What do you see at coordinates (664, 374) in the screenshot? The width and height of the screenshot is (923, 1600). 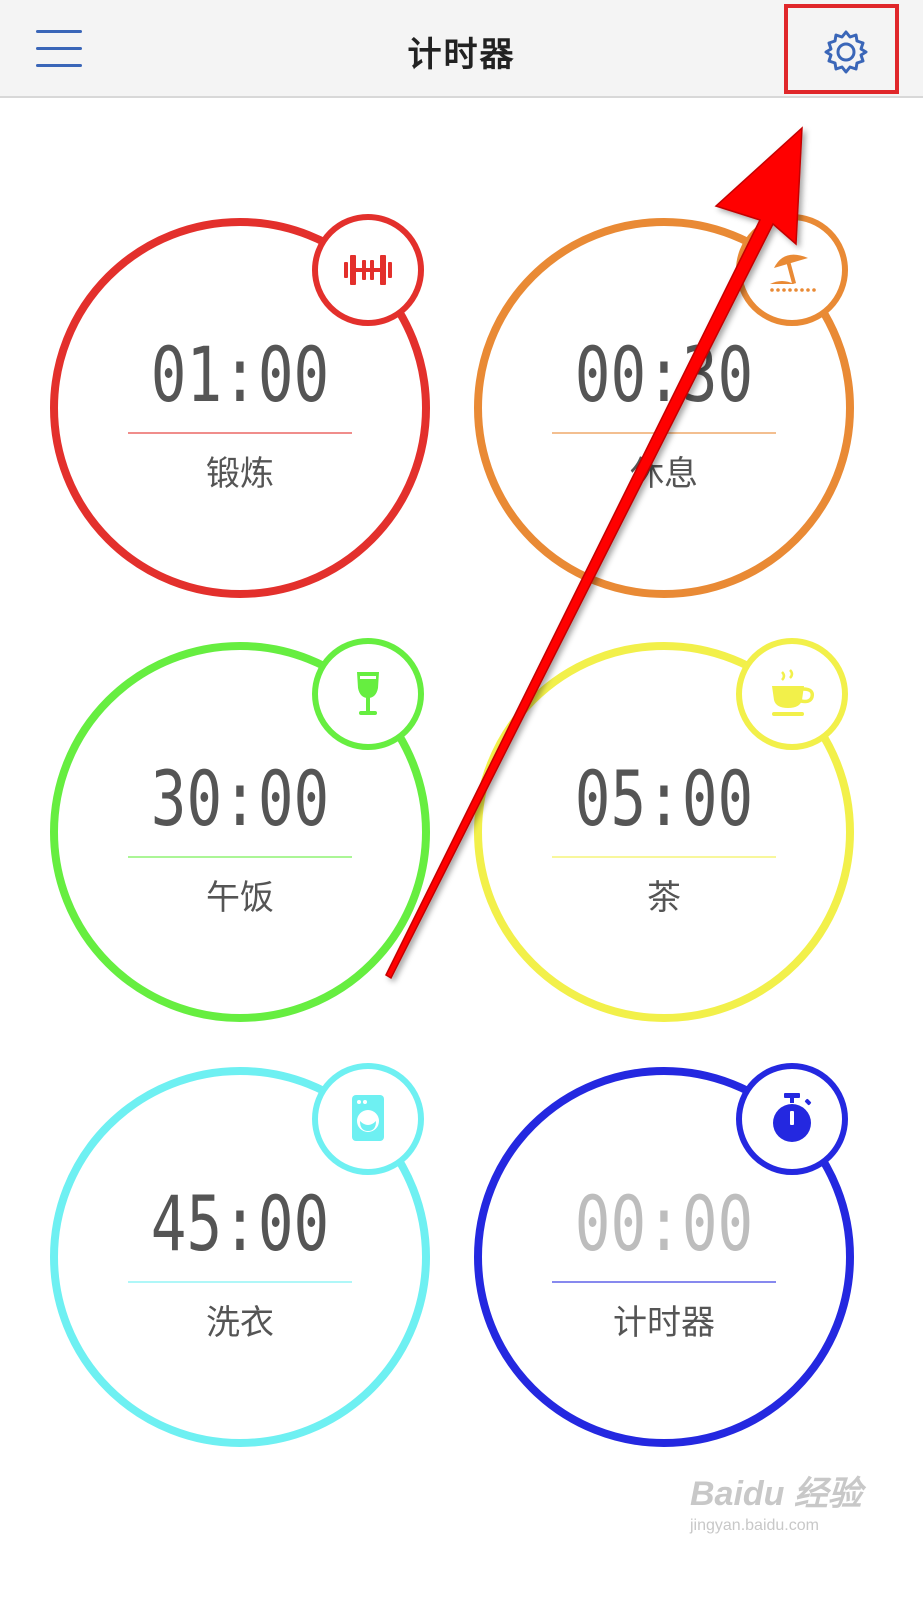 I see `timer-time: 00:30` at bounding box center [664, 374].